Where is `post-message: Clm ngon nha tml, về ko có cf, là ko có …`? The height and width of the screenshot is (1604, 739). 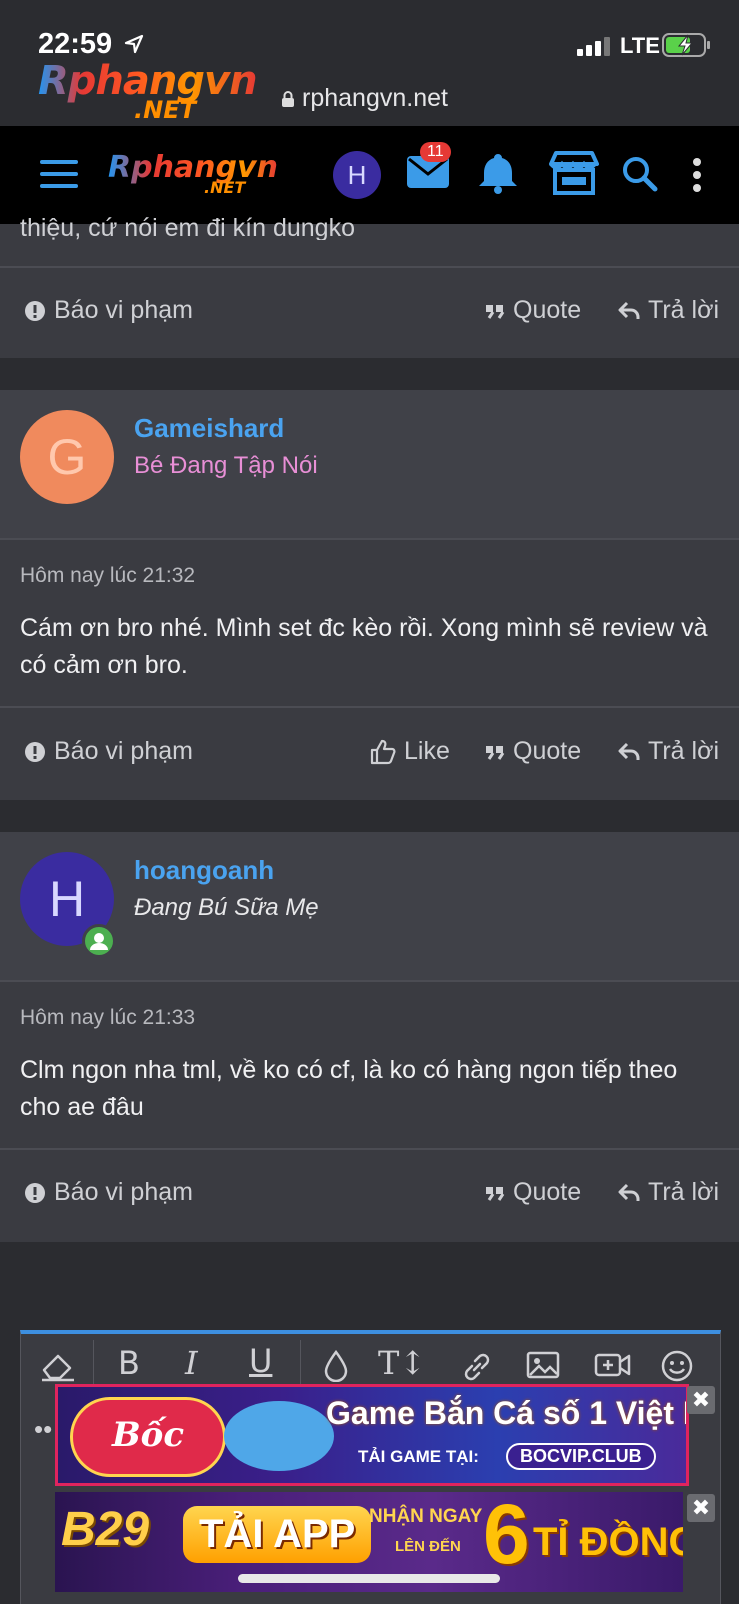 post-message: Clm ngon nha tml, về ko có cf, là ko có … is located at coordinates (349, 1088).